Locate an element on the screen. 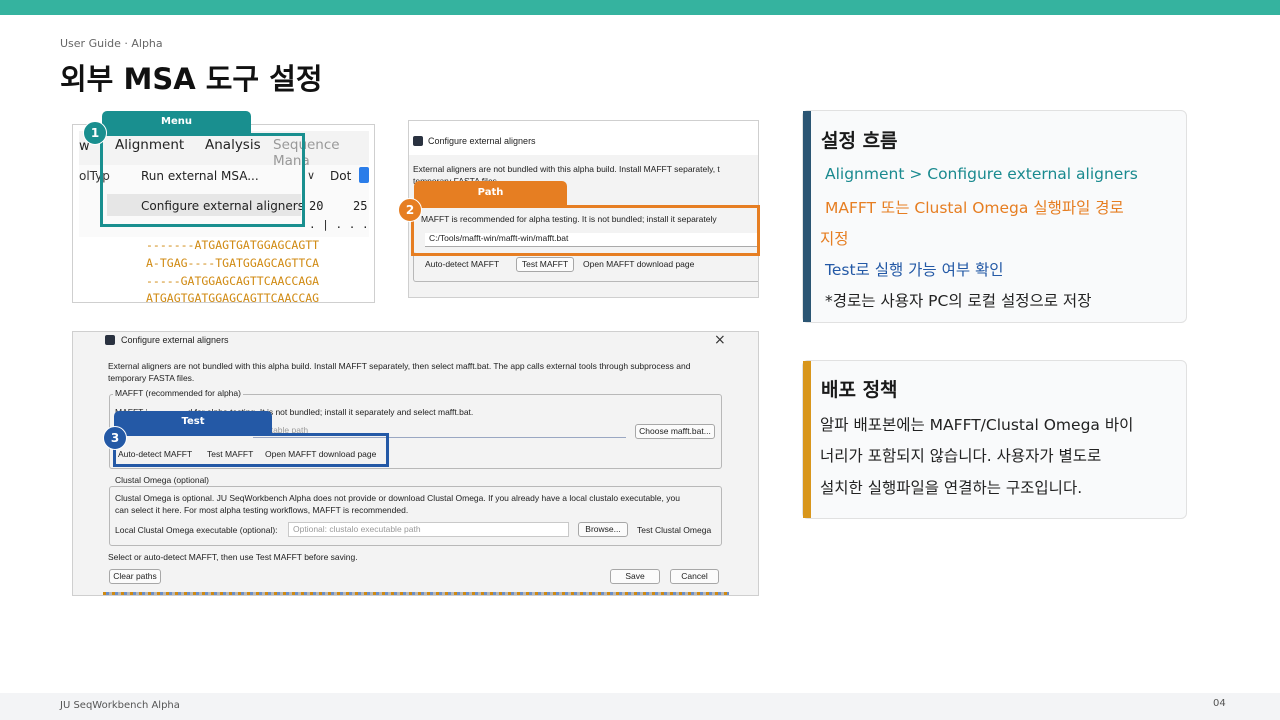 This screenshot has width=1280, height=720. test-clustal-button: Test Clustal Omega is located at coordinates (674, 530).